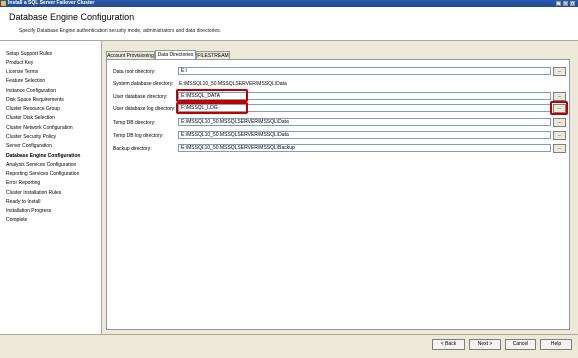  What do you see at coordinates (39, 128) in the screenshot?
I see `nav-item-cluster-network-configuration: Cluster Network Configuration` at bounding box center [39, 128].